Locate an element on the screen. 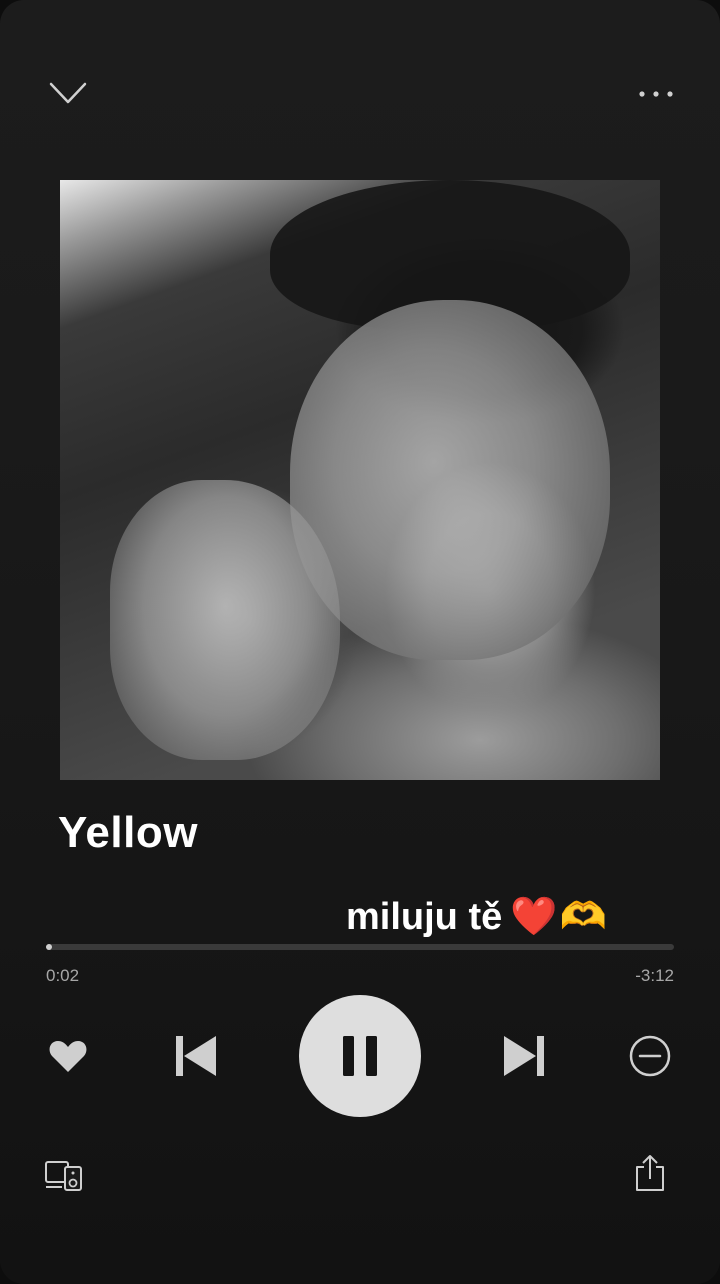 This screenshot has width=720, height=1284. heart-hands-emoji: 🫶 is located at coordinates (583, 916).